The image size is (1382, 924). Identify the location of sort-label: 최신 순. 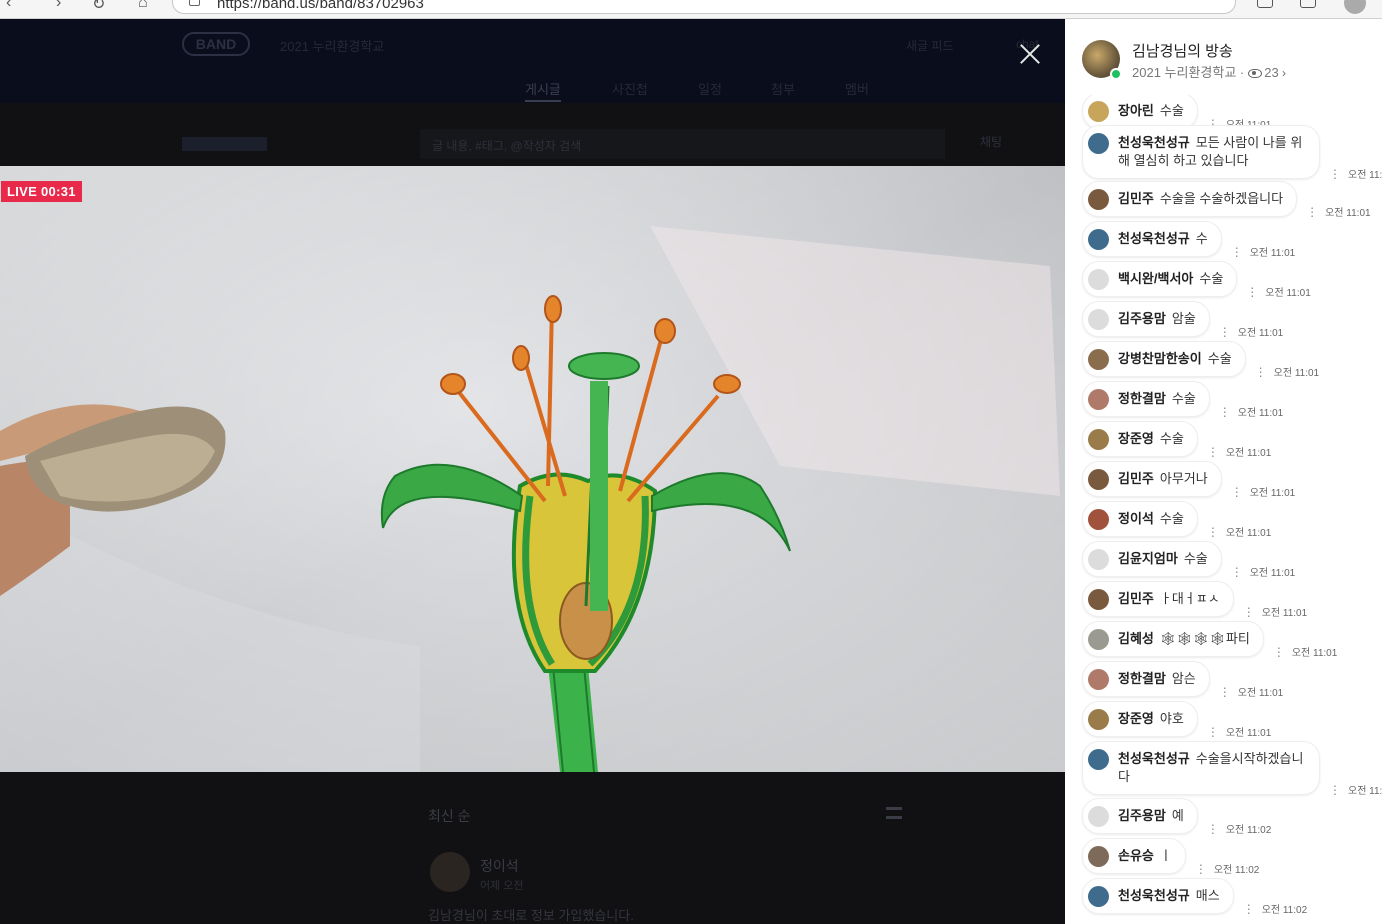
(449, 816).